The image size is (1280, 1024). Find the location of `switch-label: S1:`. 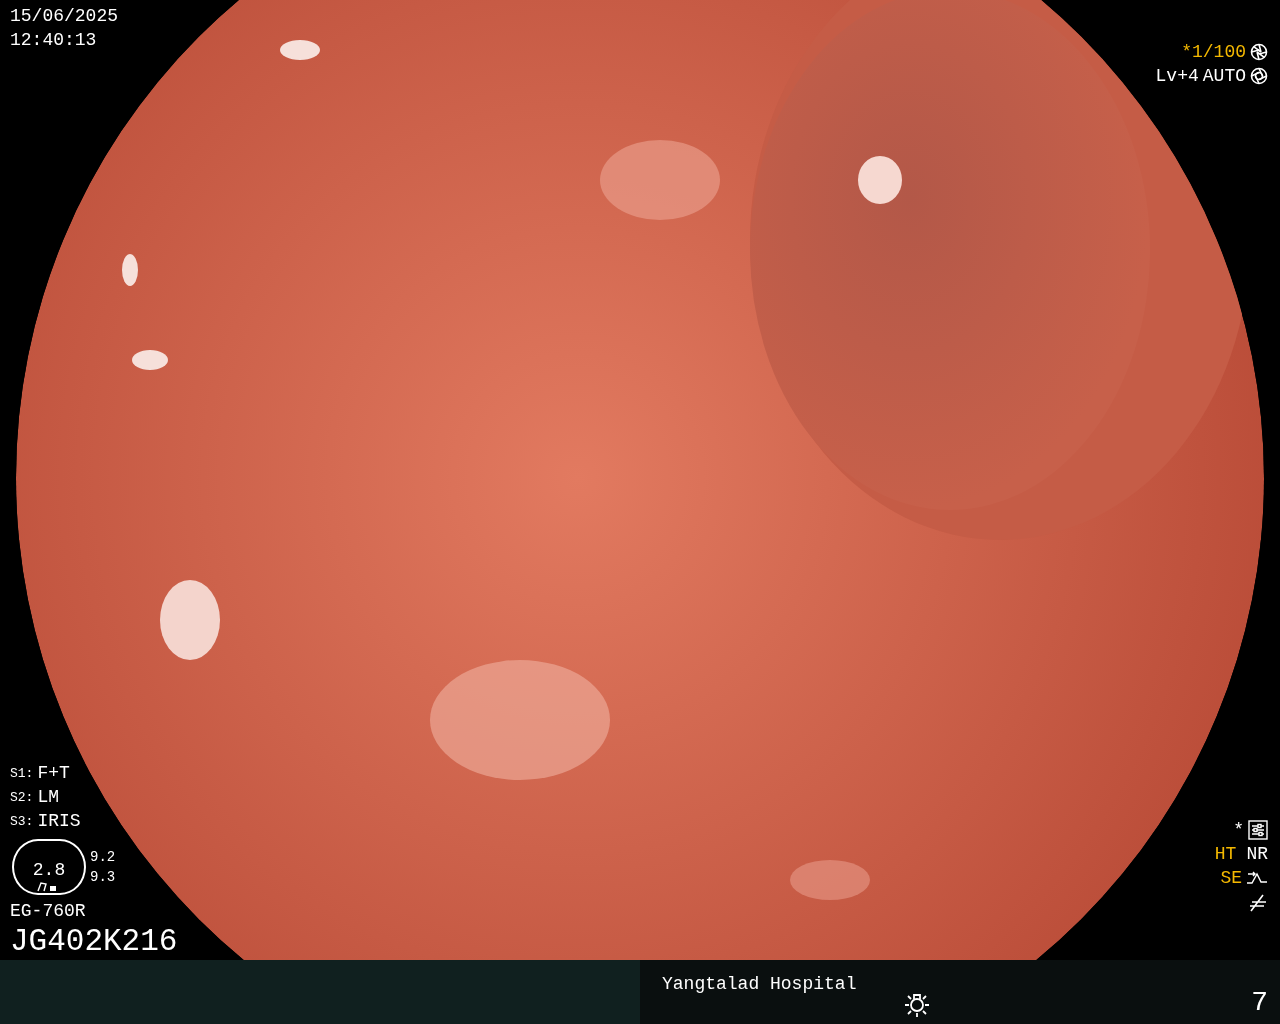

switch-label: S1: is located at coordinates (22, 773).